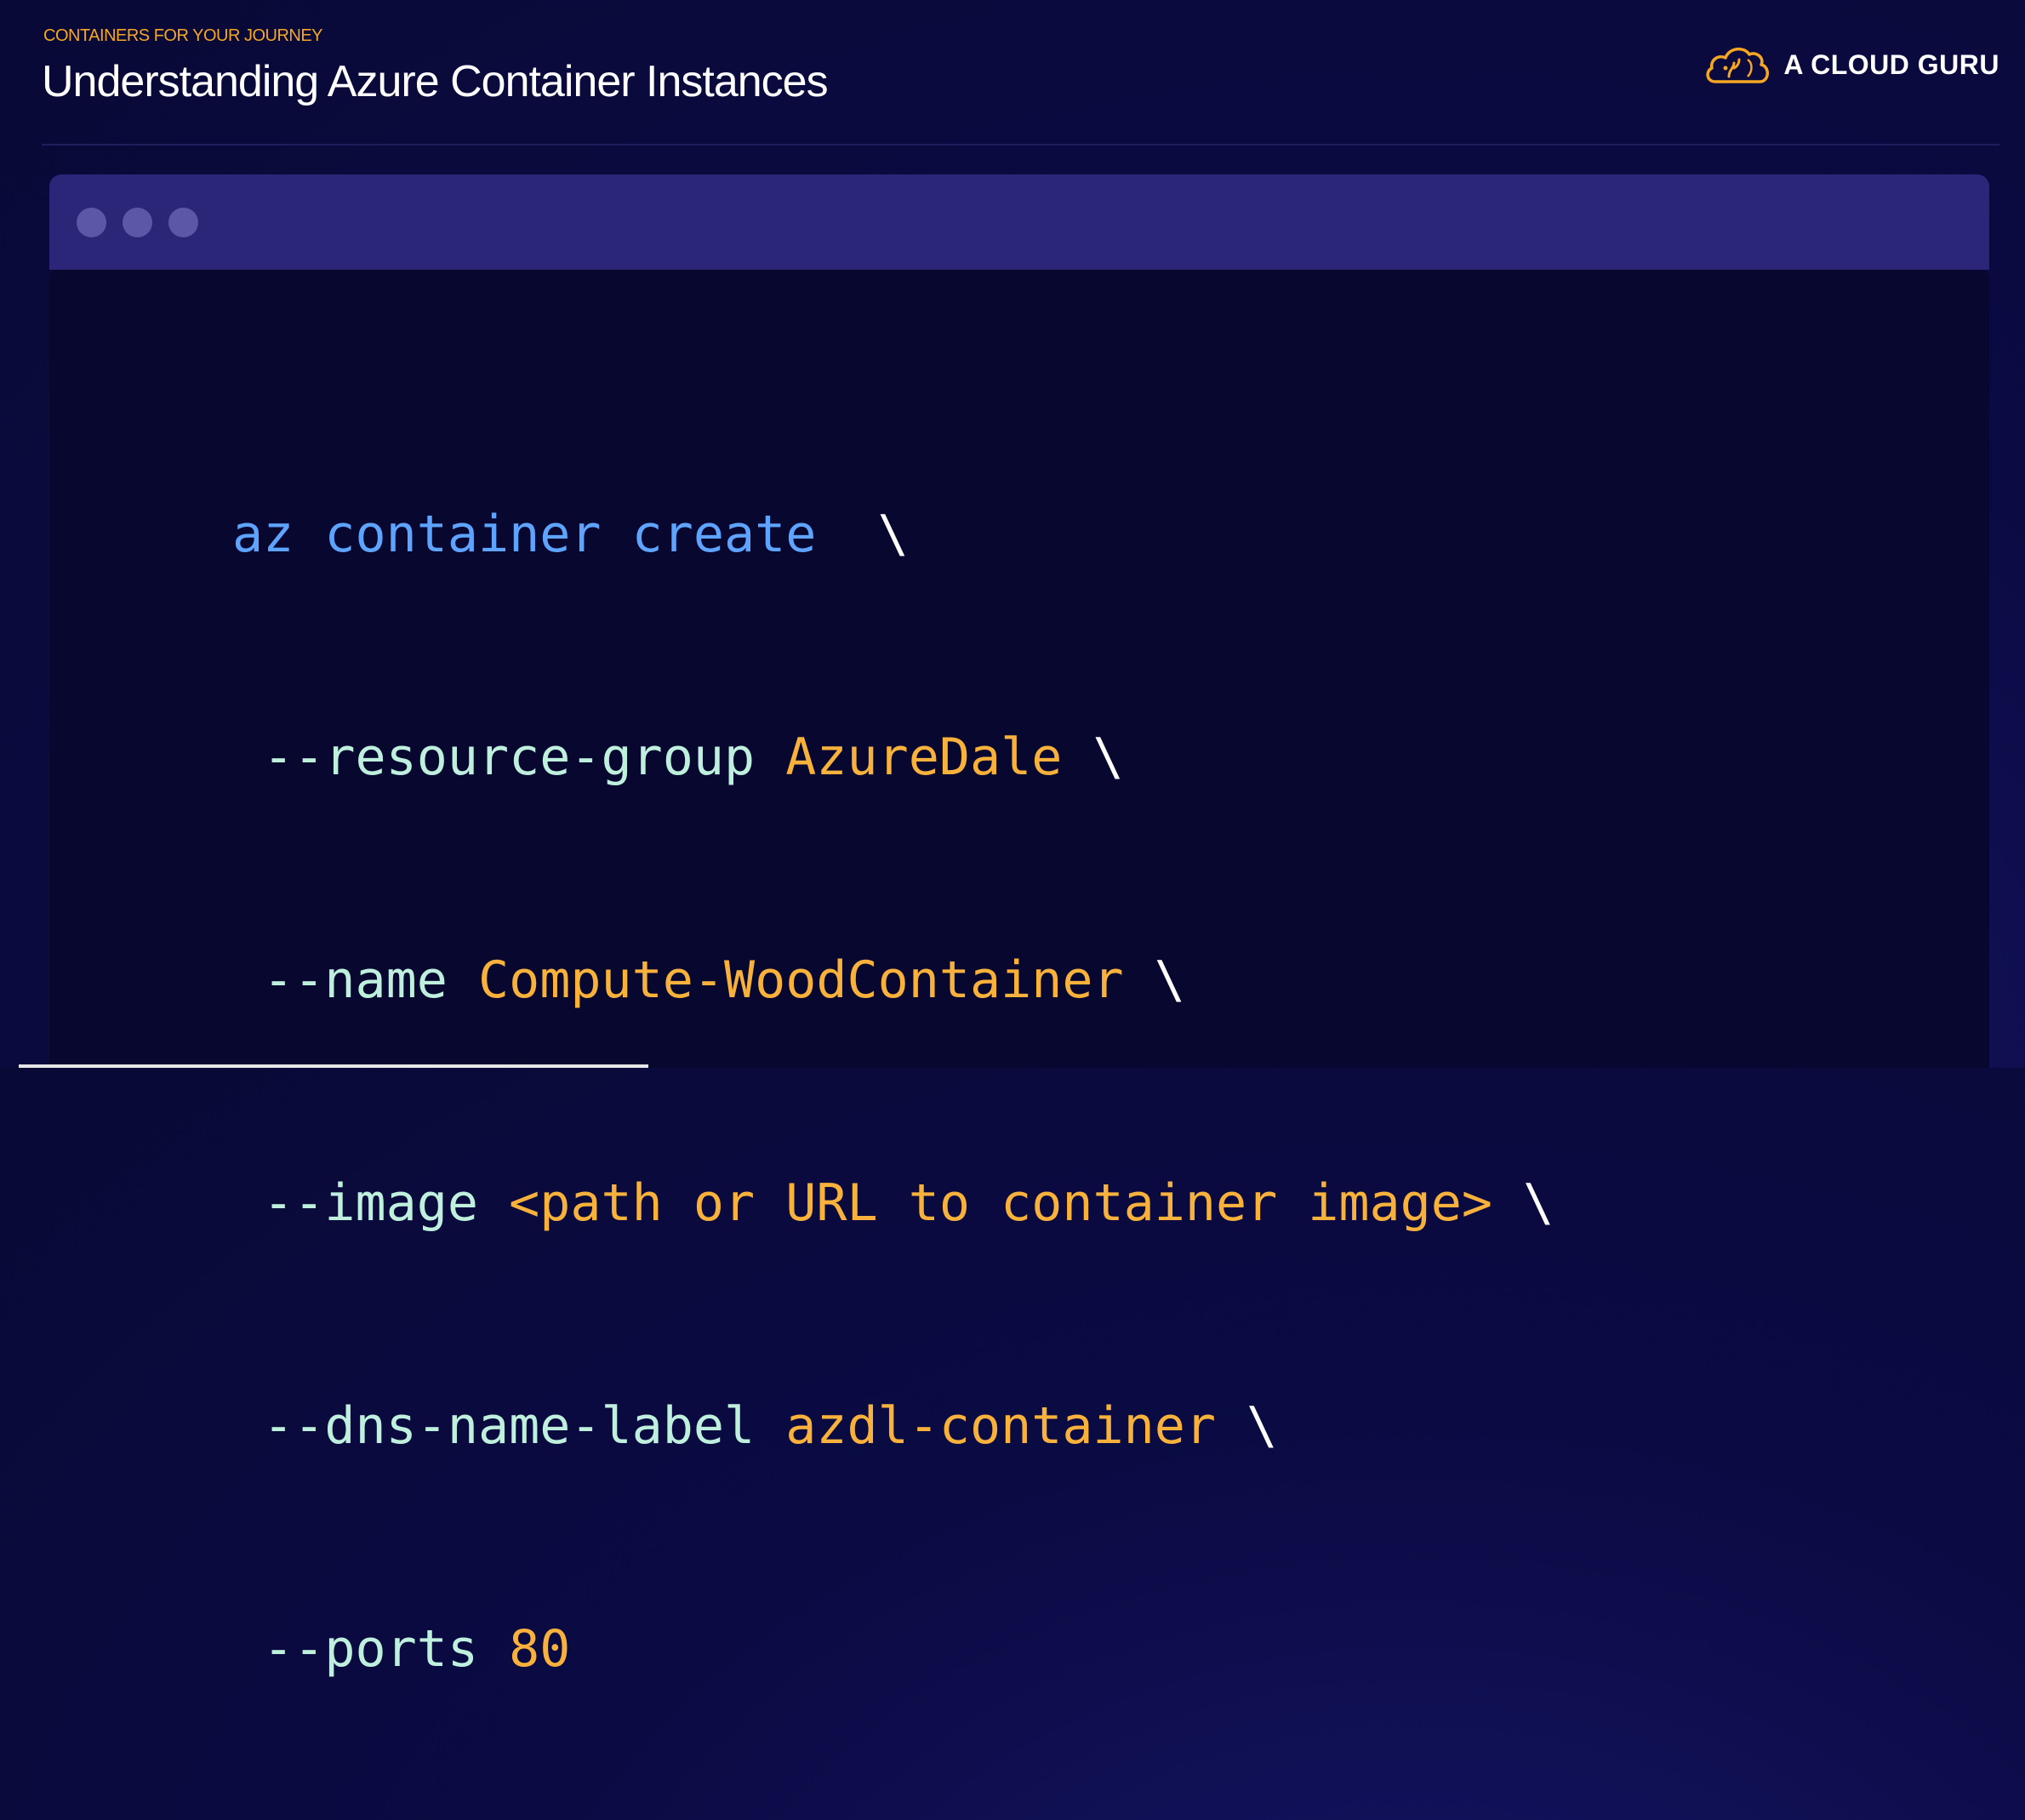  I want to click on code-flag: --dns-name-label, so click(524, 1426).